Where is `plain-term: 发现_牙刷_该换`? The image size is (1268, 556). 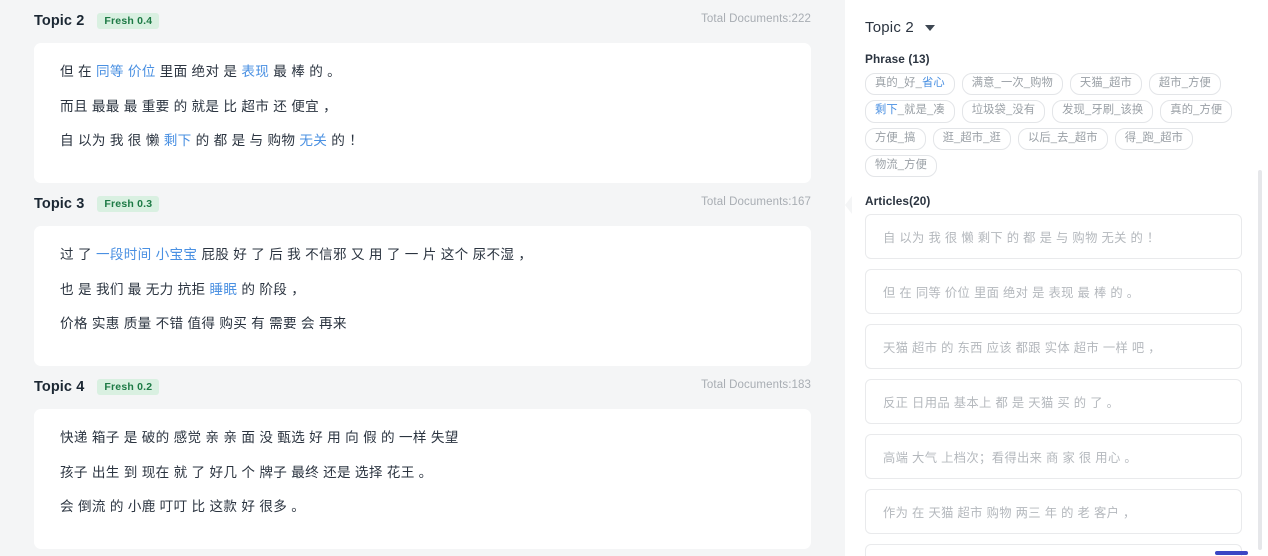
plain-term: 发现_牙刷_该换 is located at coordinates (1103, 110).